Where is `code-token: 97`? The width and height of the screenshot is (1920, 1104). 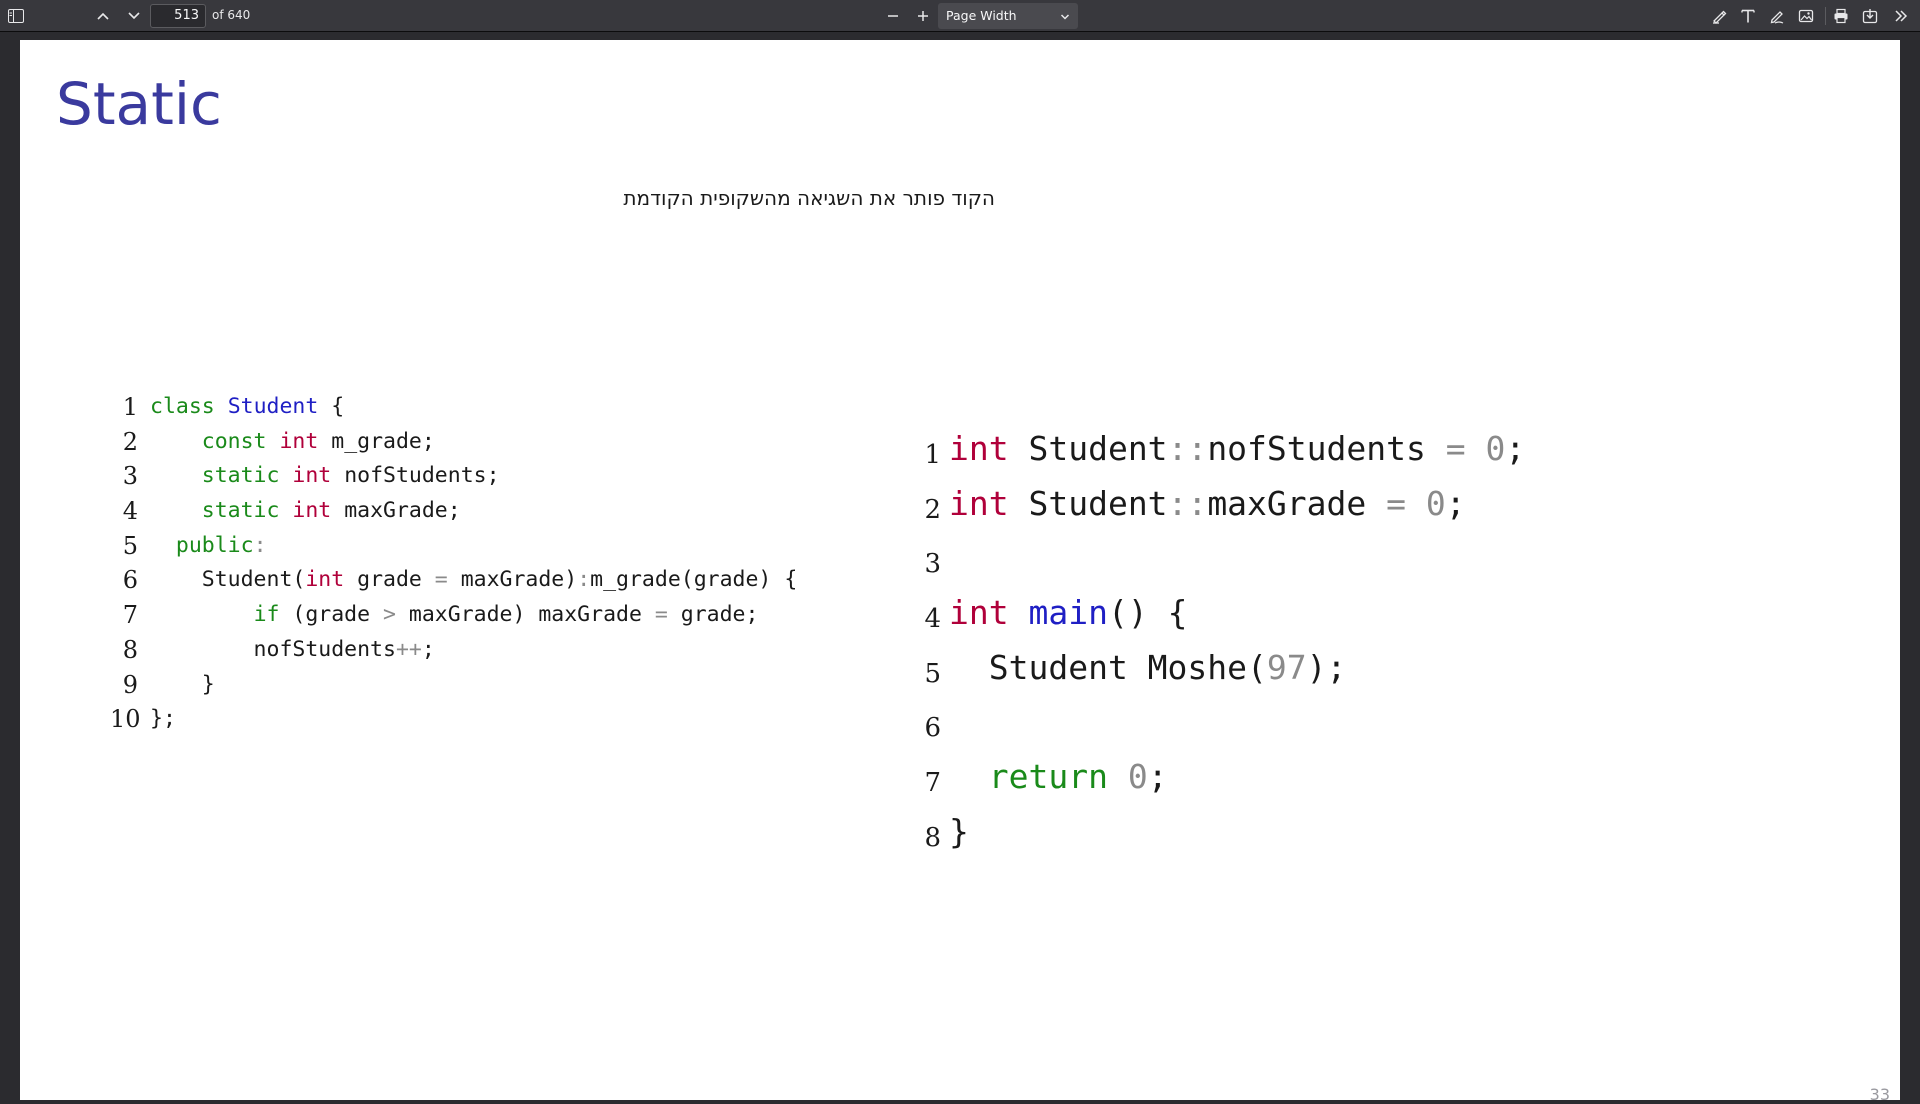
code-token: 97 is located at coordinates (1286, 667).